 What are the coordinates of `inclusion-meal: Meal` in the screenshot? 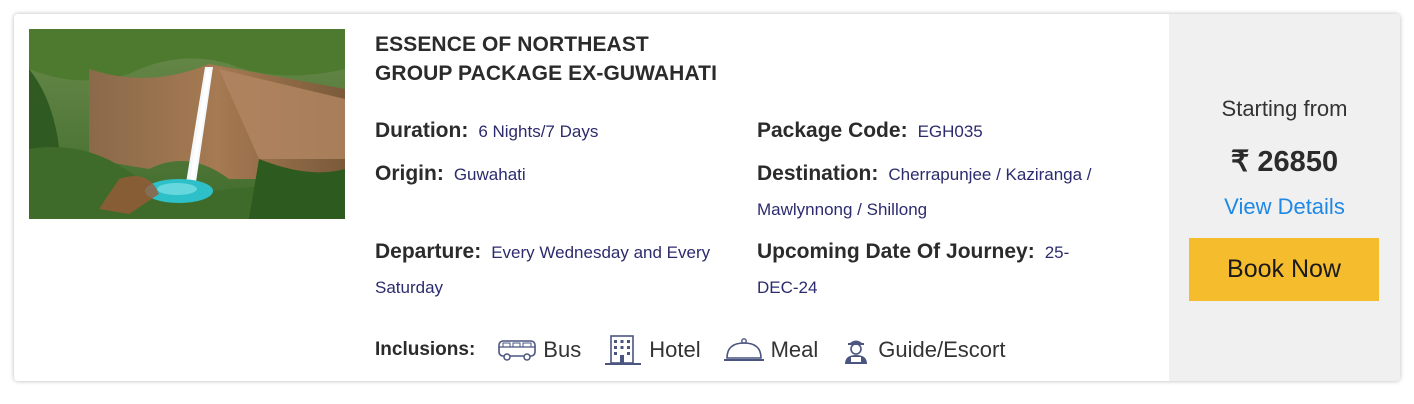 It's located at (771, 350).